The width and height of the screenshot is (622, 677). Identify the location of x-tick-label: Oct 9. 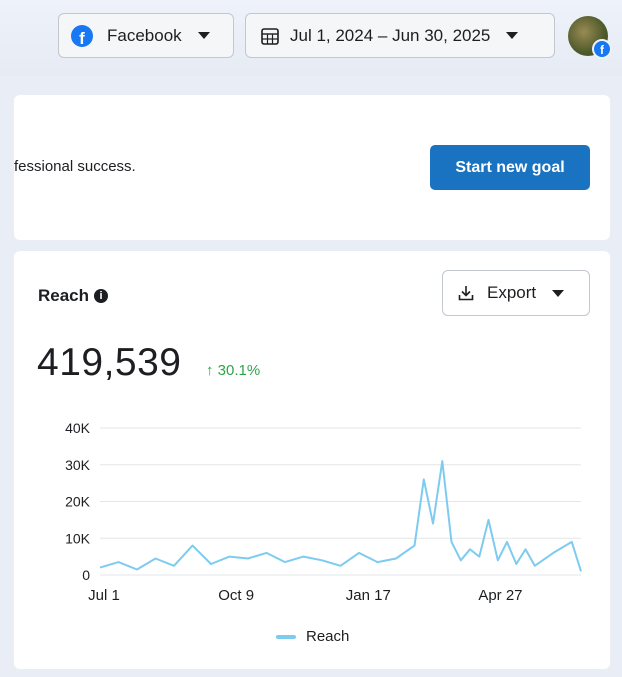
(236, 595).